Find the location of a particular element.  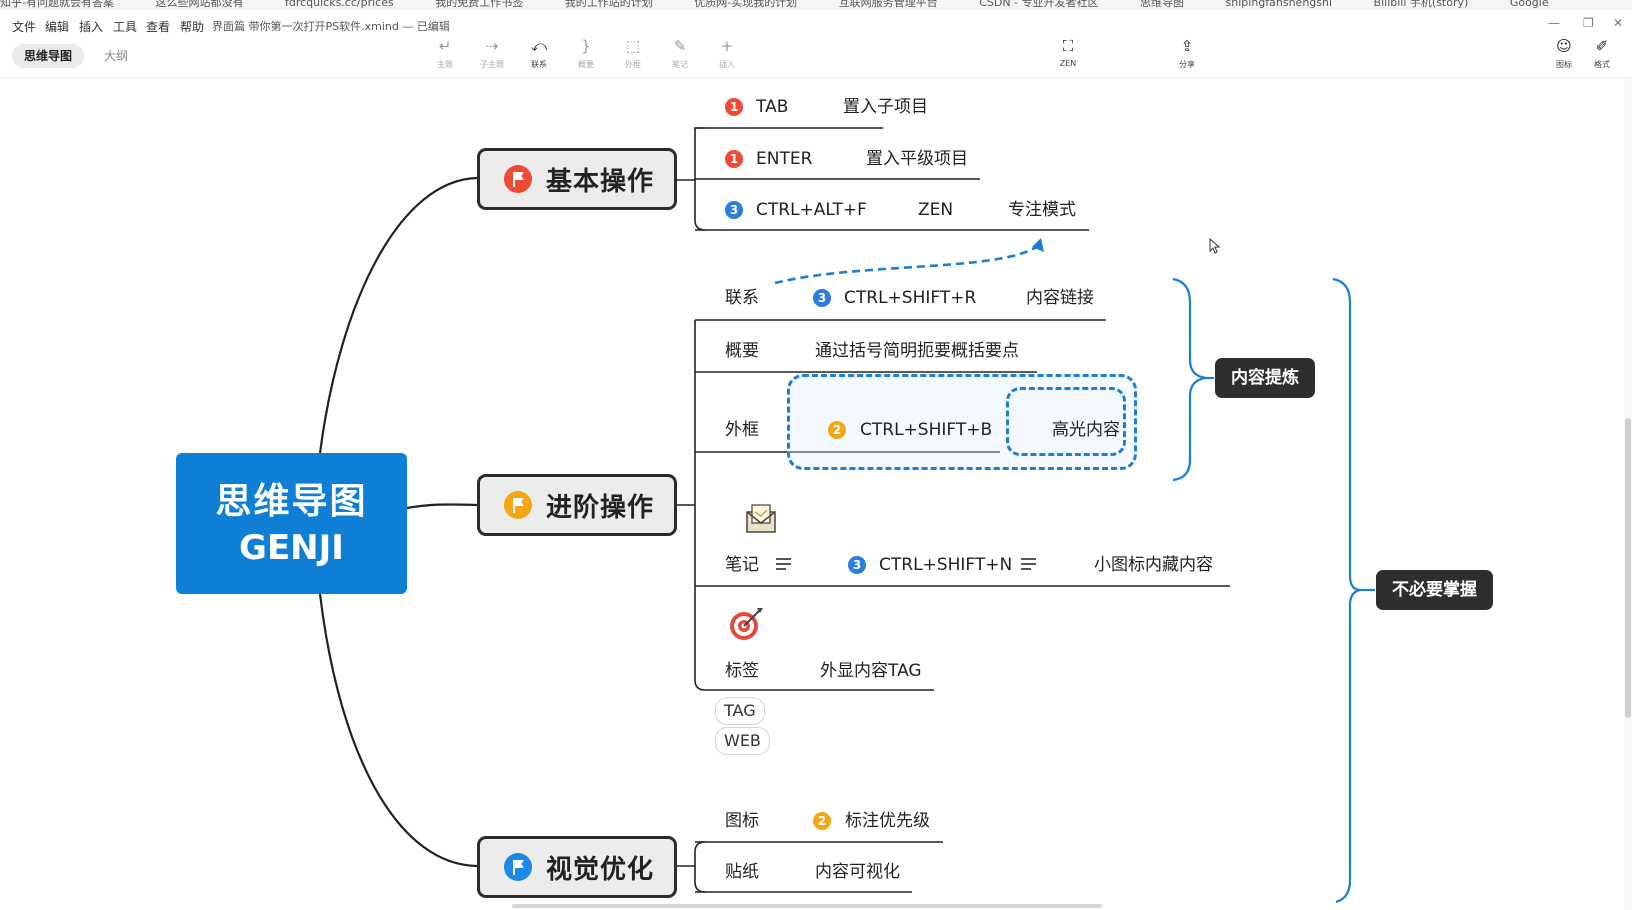

priority-3-icon: 3 is located at coordinates (822, 298).